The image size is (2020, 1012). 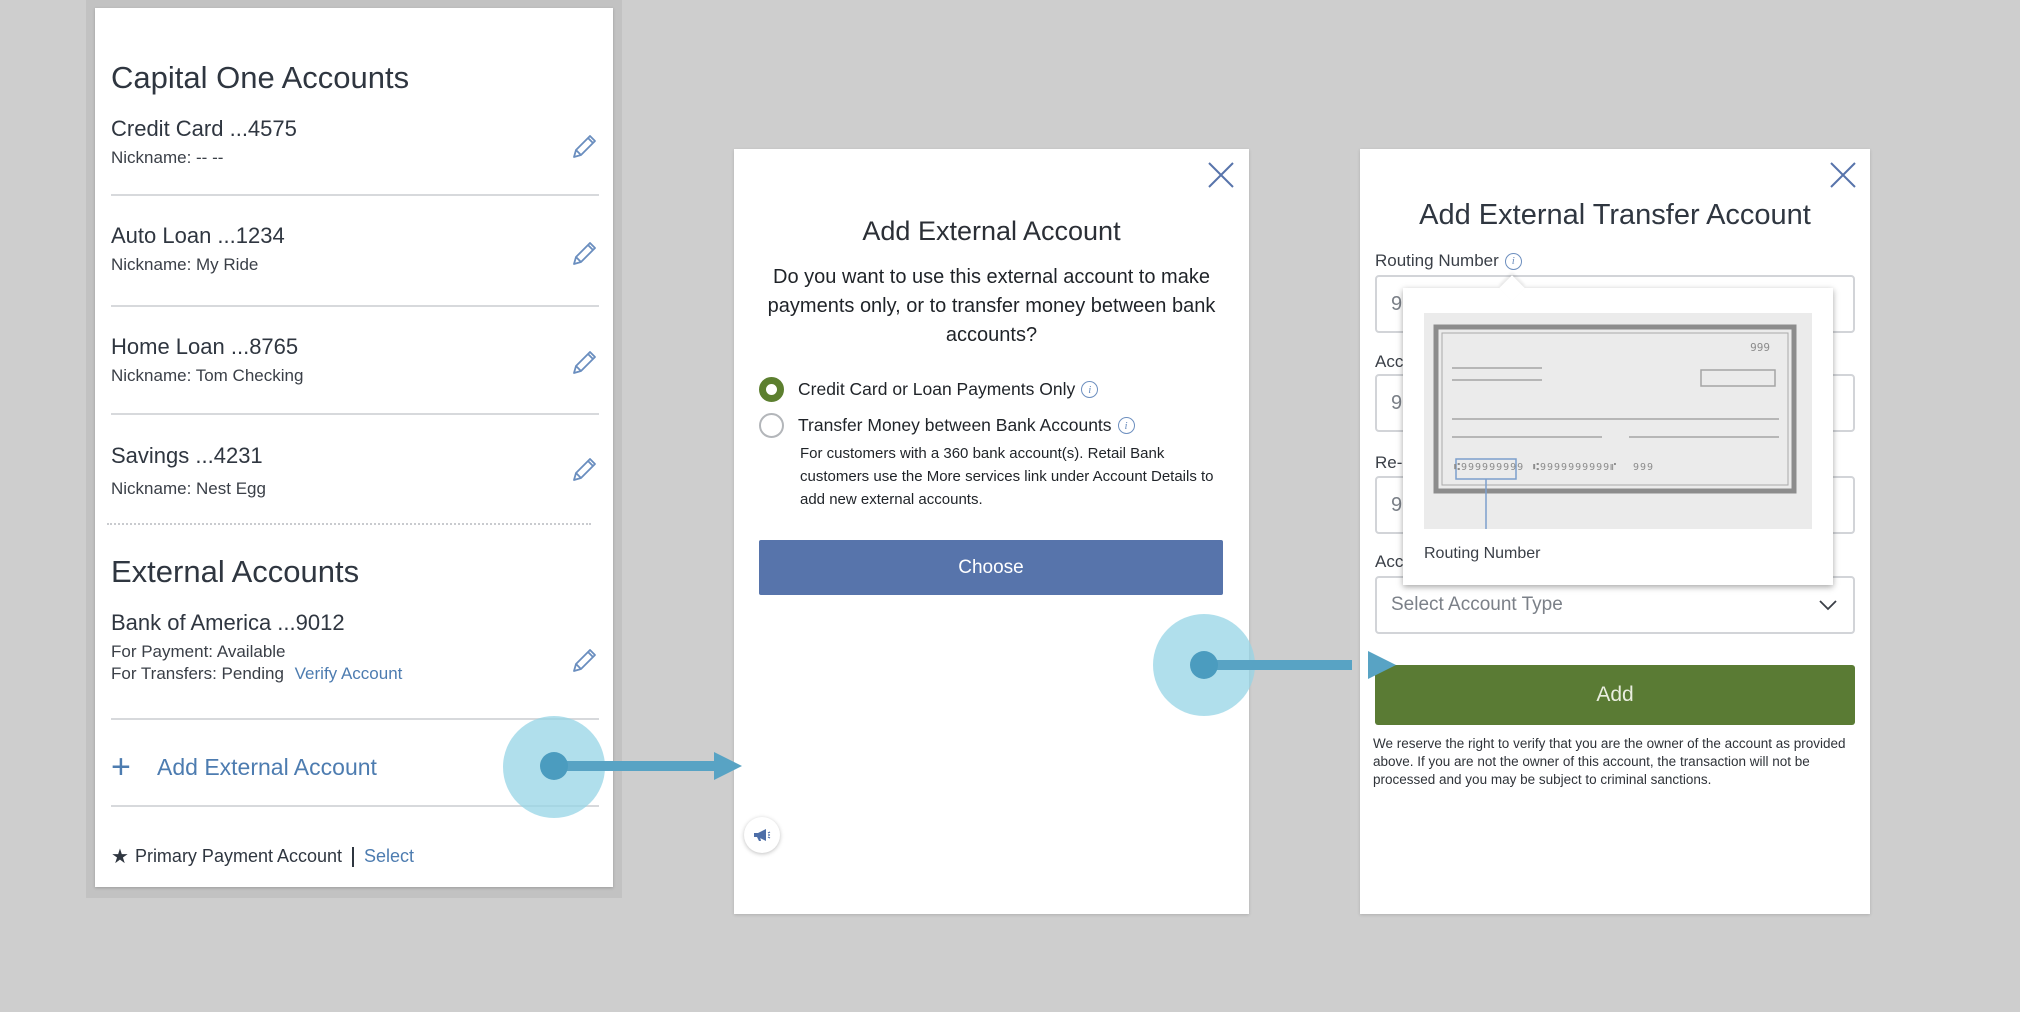 What do you see at coordinates (991, 567) in the screenshot?
I see `choose-button: Choose` at bounding box center [991, 567].